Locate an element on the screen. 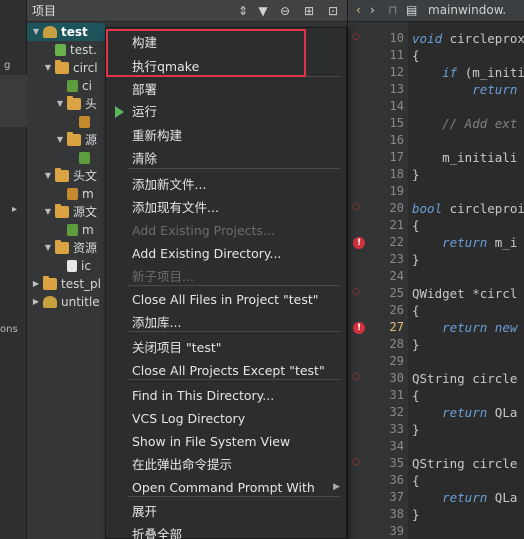  forward-icon: › is located at coordinates (372, 10).